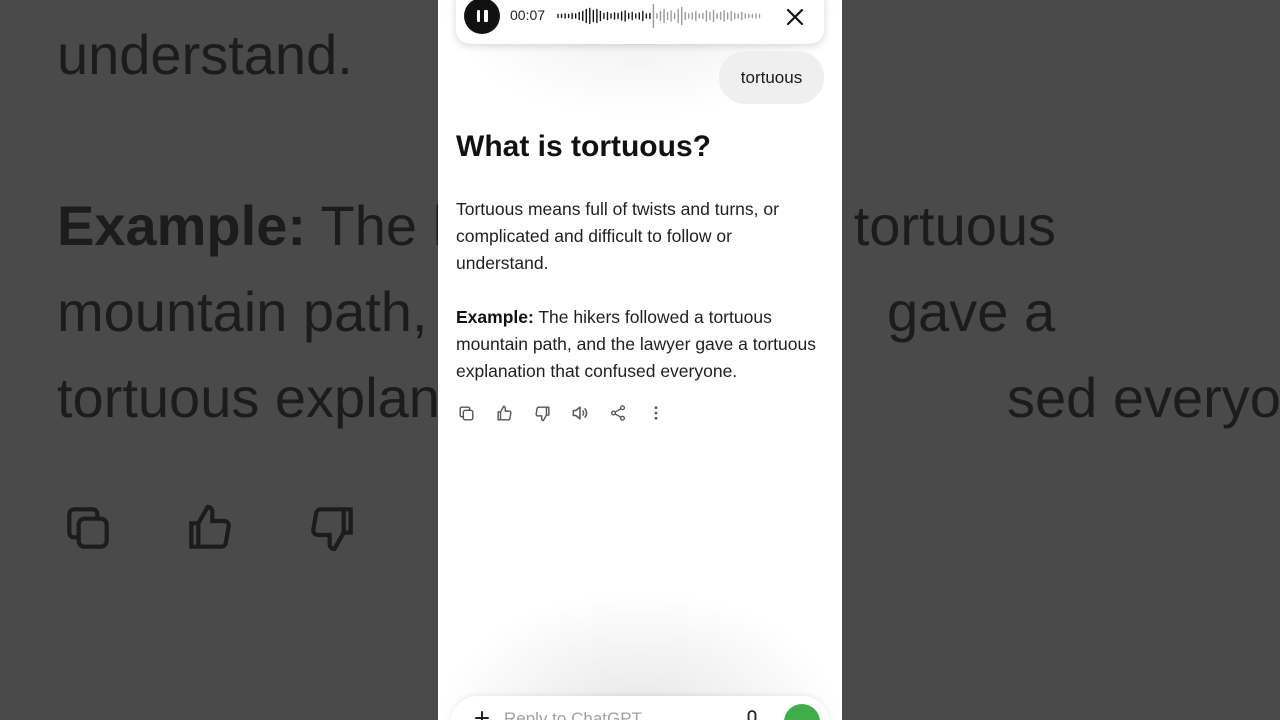 The width and height of the screenshot is (1280, 720). I want to click on pause-icon-bar, so click(486, 16).